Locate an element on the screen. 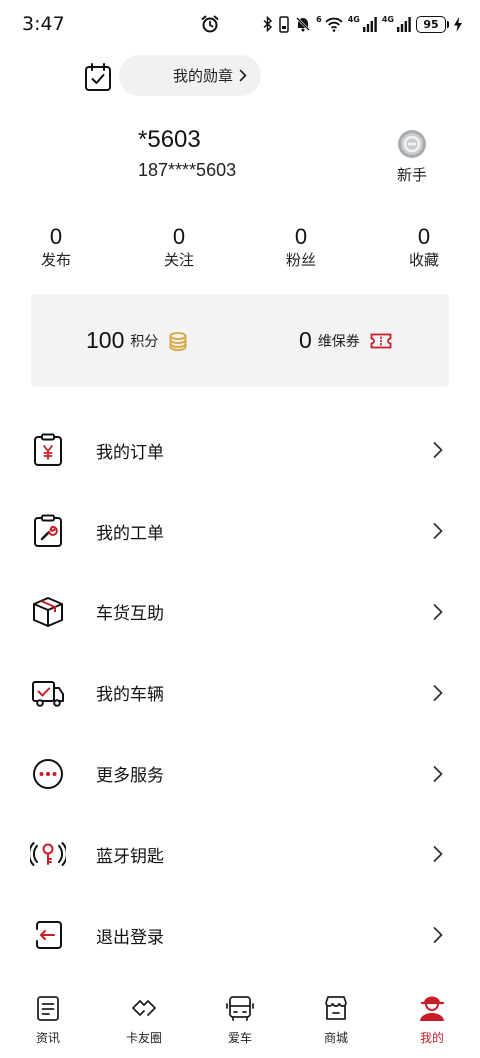 Image resolution: width=480 pixels, height=1058 pixels. stat-favorites: 0 收藏 is located at coordinates (424, 247).